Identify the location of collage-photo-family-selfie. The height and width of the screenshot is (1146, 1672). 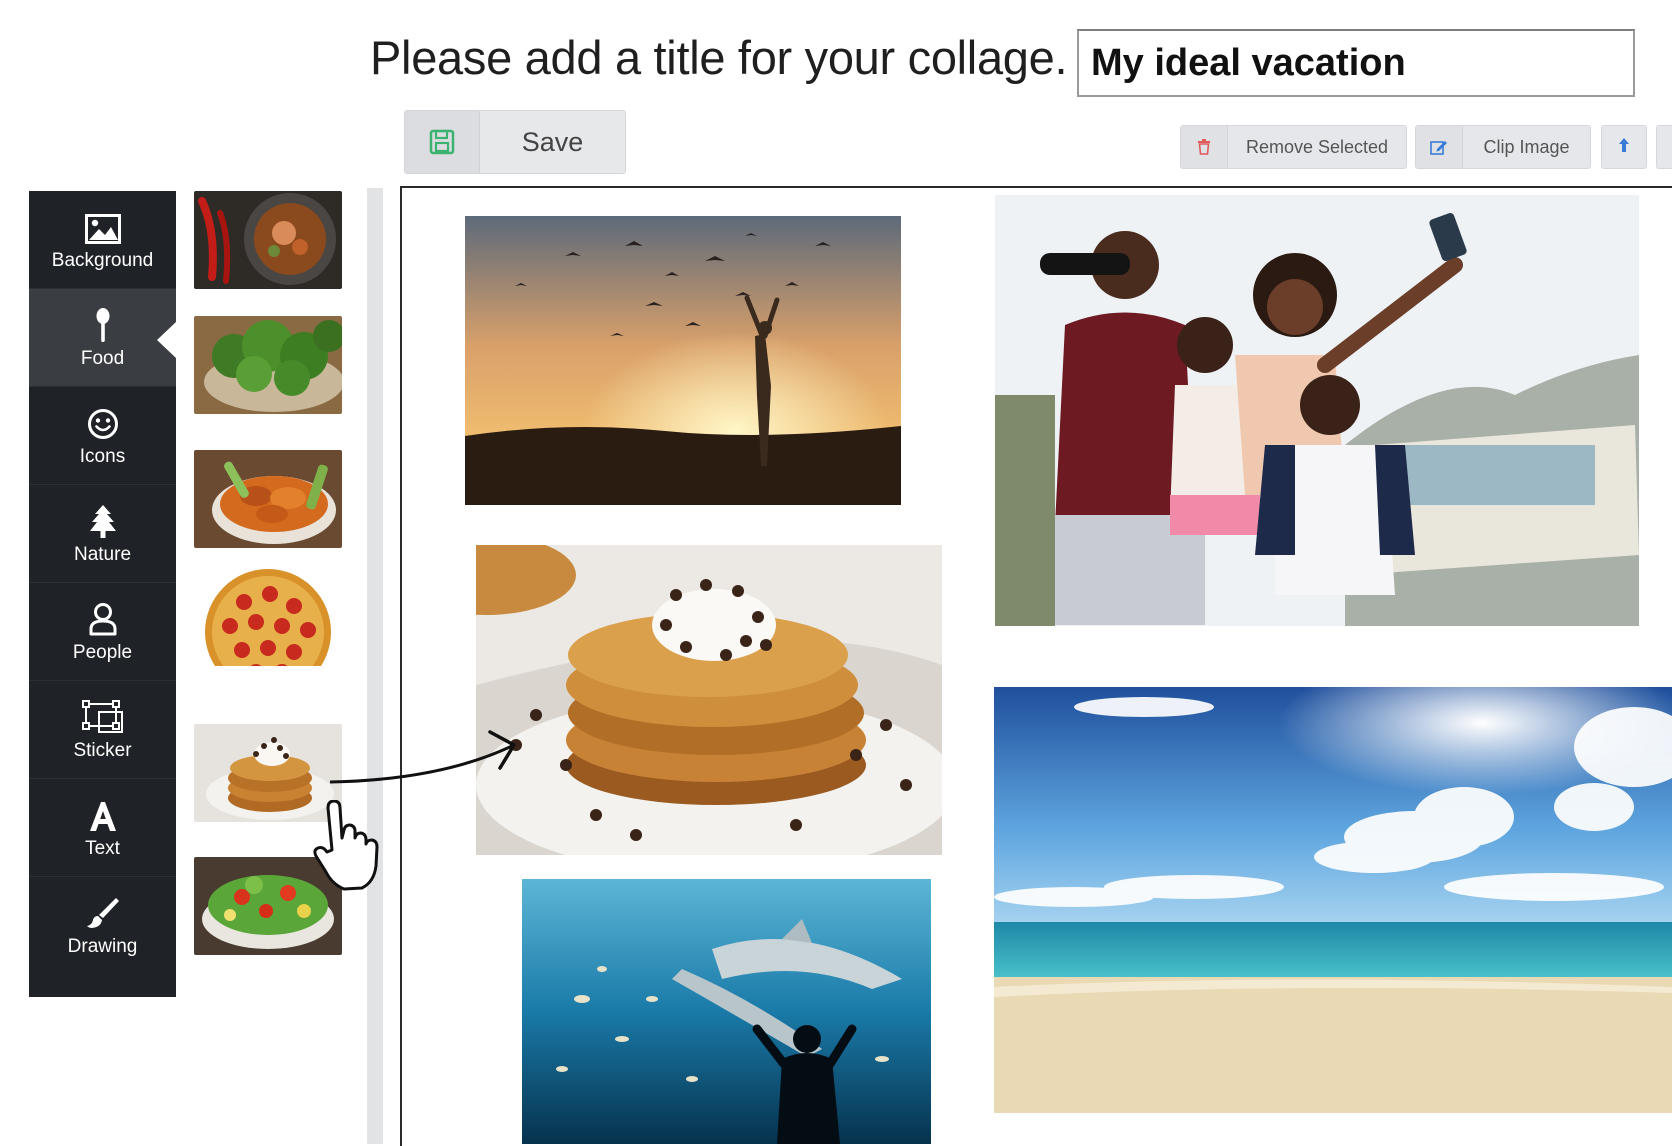
(1317, 410).